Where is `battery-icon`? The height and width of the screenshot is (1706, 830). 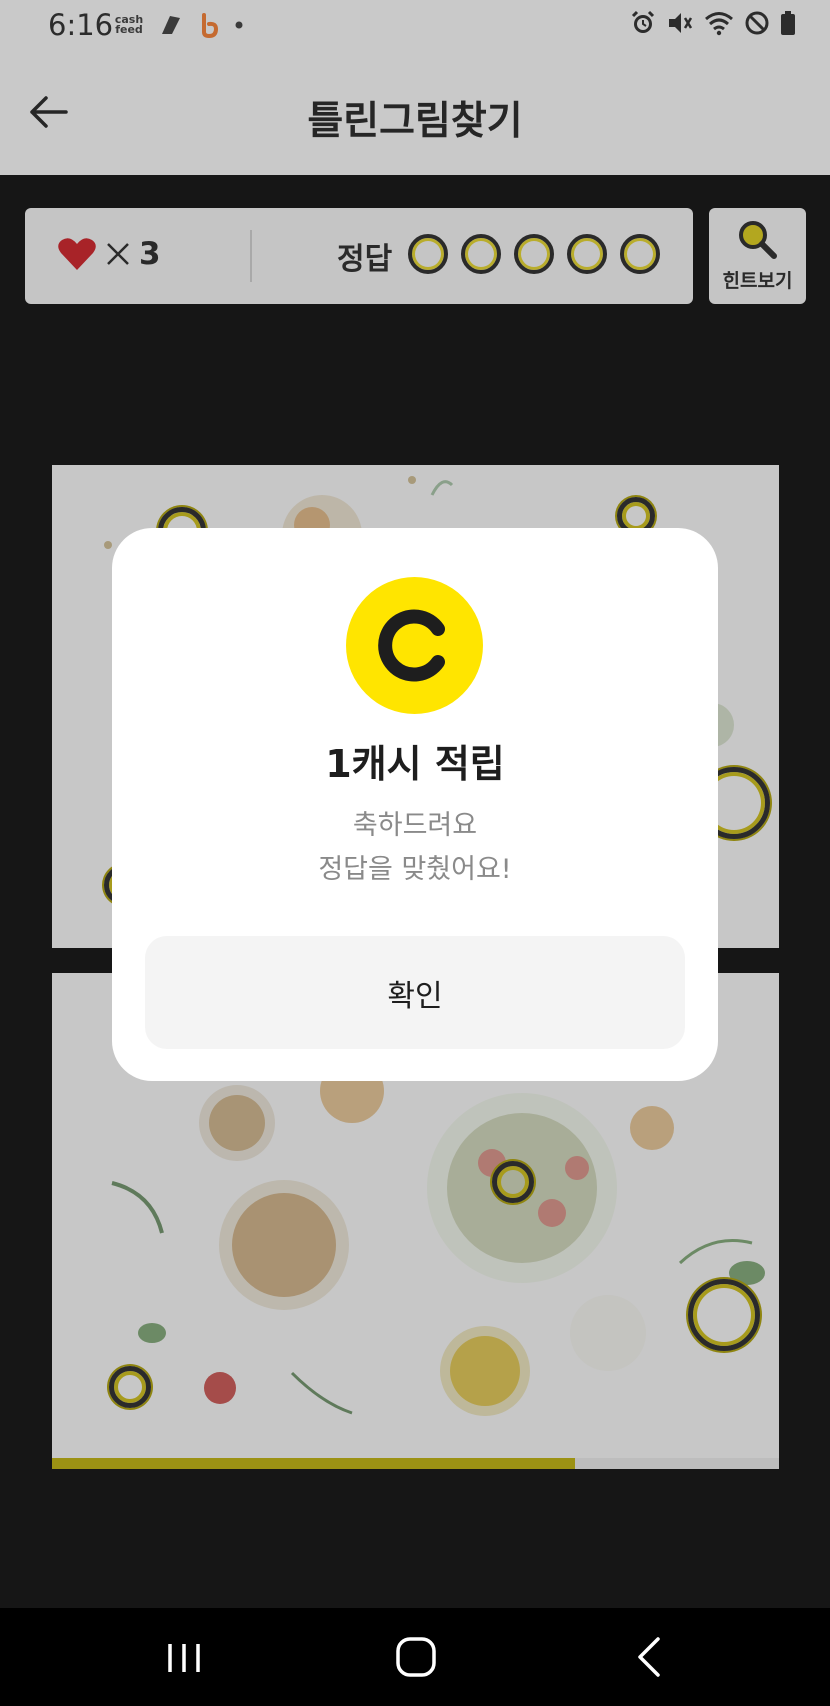
battery-icon is located at coordinates (788, 23).